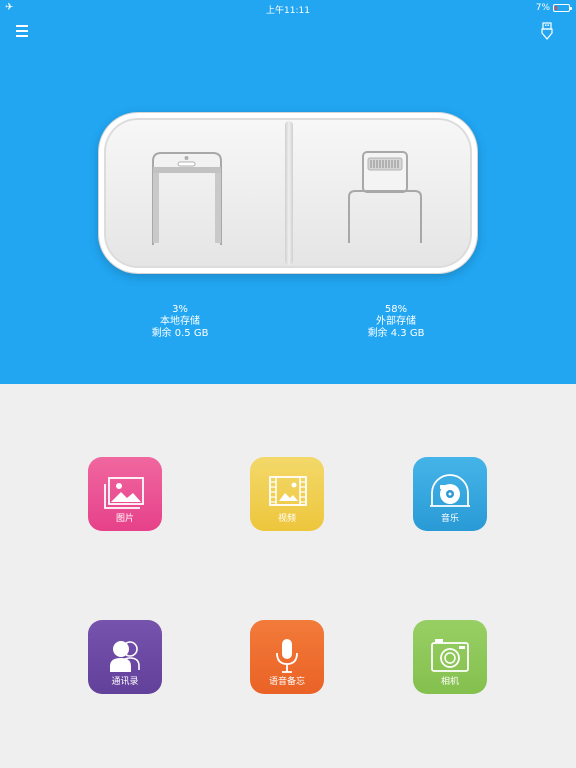  Describe the element at coordinates (396, 333) in the screenshot. I see `external-storage-free: 剩余 4.3 GB` at that location.